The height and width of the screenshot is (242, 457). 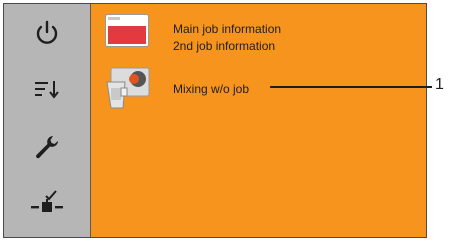 I want to click on power-icon, so click(x=47, y=32).